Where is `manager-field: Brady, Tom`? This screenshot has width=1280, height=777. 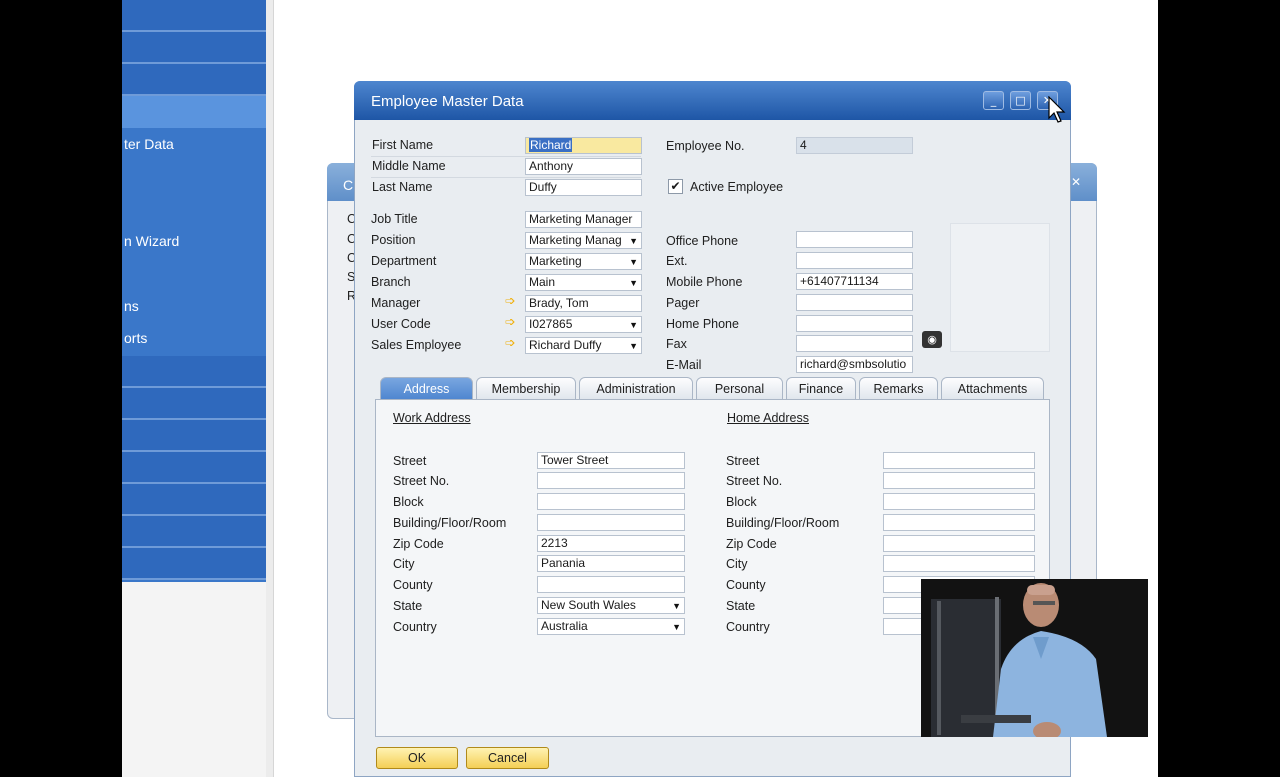 manager-field: Brady, Tom is located at coordinates (583, 303).